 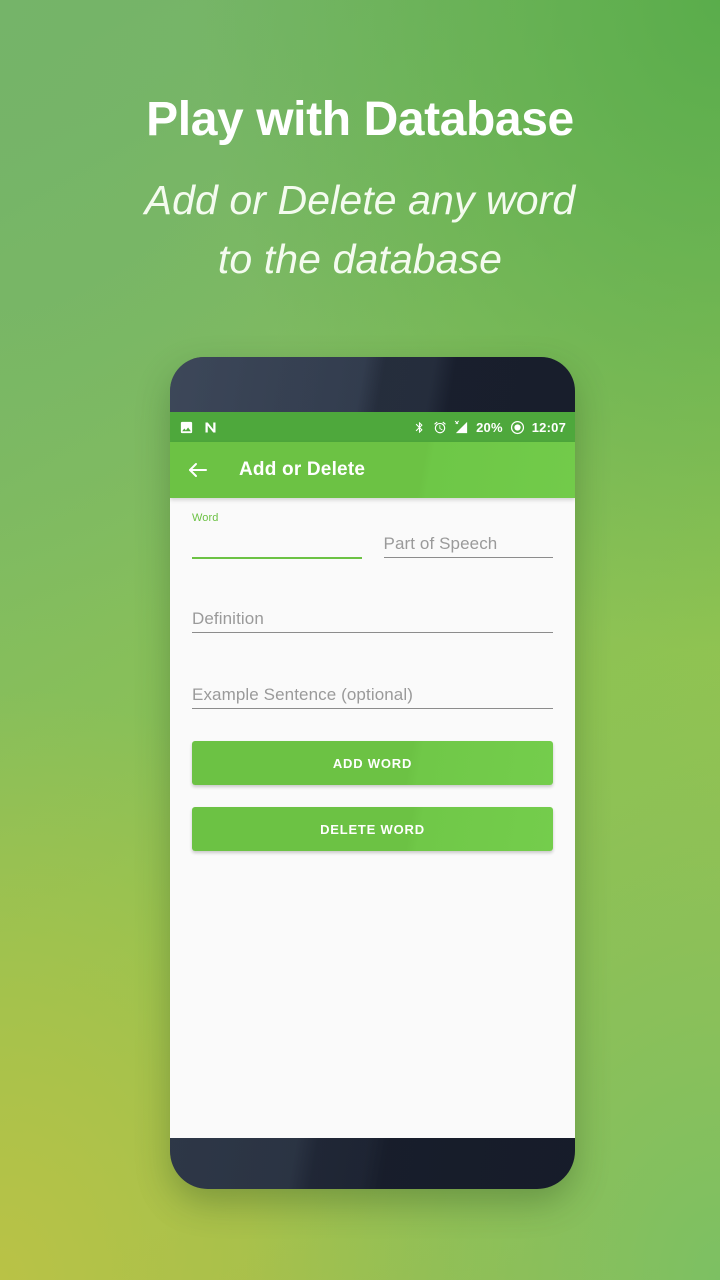 I want to click on status-bar-right-icons: 20% 12:07, so click(x=489, y=427).